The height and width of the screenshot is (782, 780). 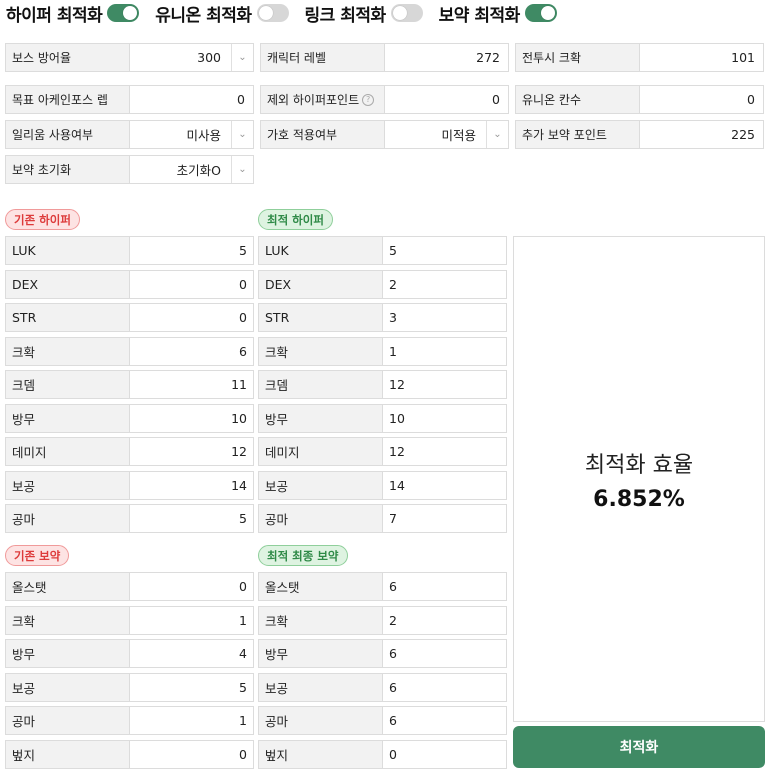 What do you see at coordinates (303, 555) in the screenshot?
I see `optimal-potion-badge: 최적 최종 보약` at bounding box center [303, 555].